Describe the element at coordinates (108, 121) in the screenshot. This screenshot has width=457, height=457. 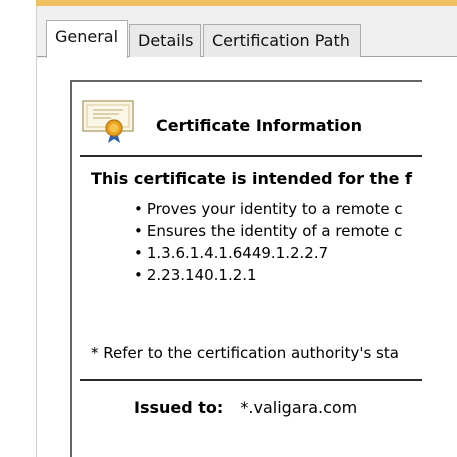
I see `certificate-icon` at that location.